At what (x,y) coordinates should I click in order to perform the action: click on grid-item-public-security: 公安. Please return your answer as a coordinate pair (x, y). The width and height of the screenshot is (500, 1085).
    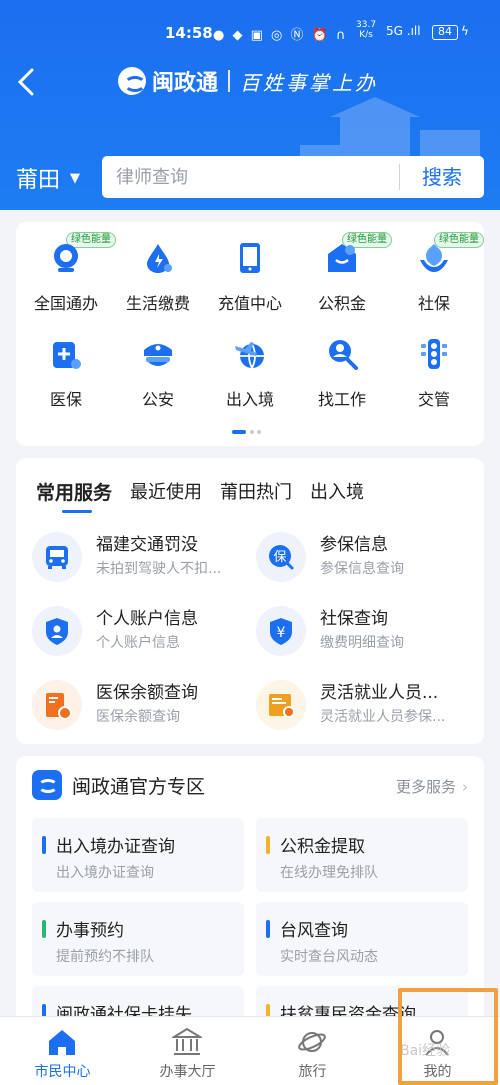
    Looking at the image, I should click on (158, 363).